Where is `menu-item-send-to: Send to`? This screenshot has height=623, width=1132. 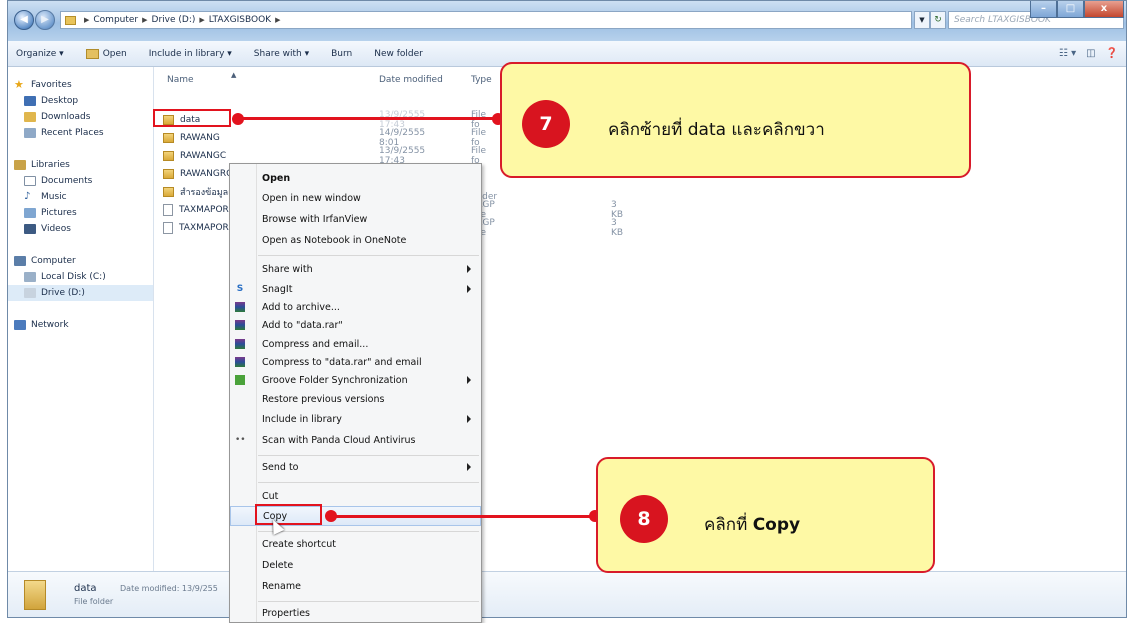
menu-item-send-to: Send to is located at coordinates (355, 467).